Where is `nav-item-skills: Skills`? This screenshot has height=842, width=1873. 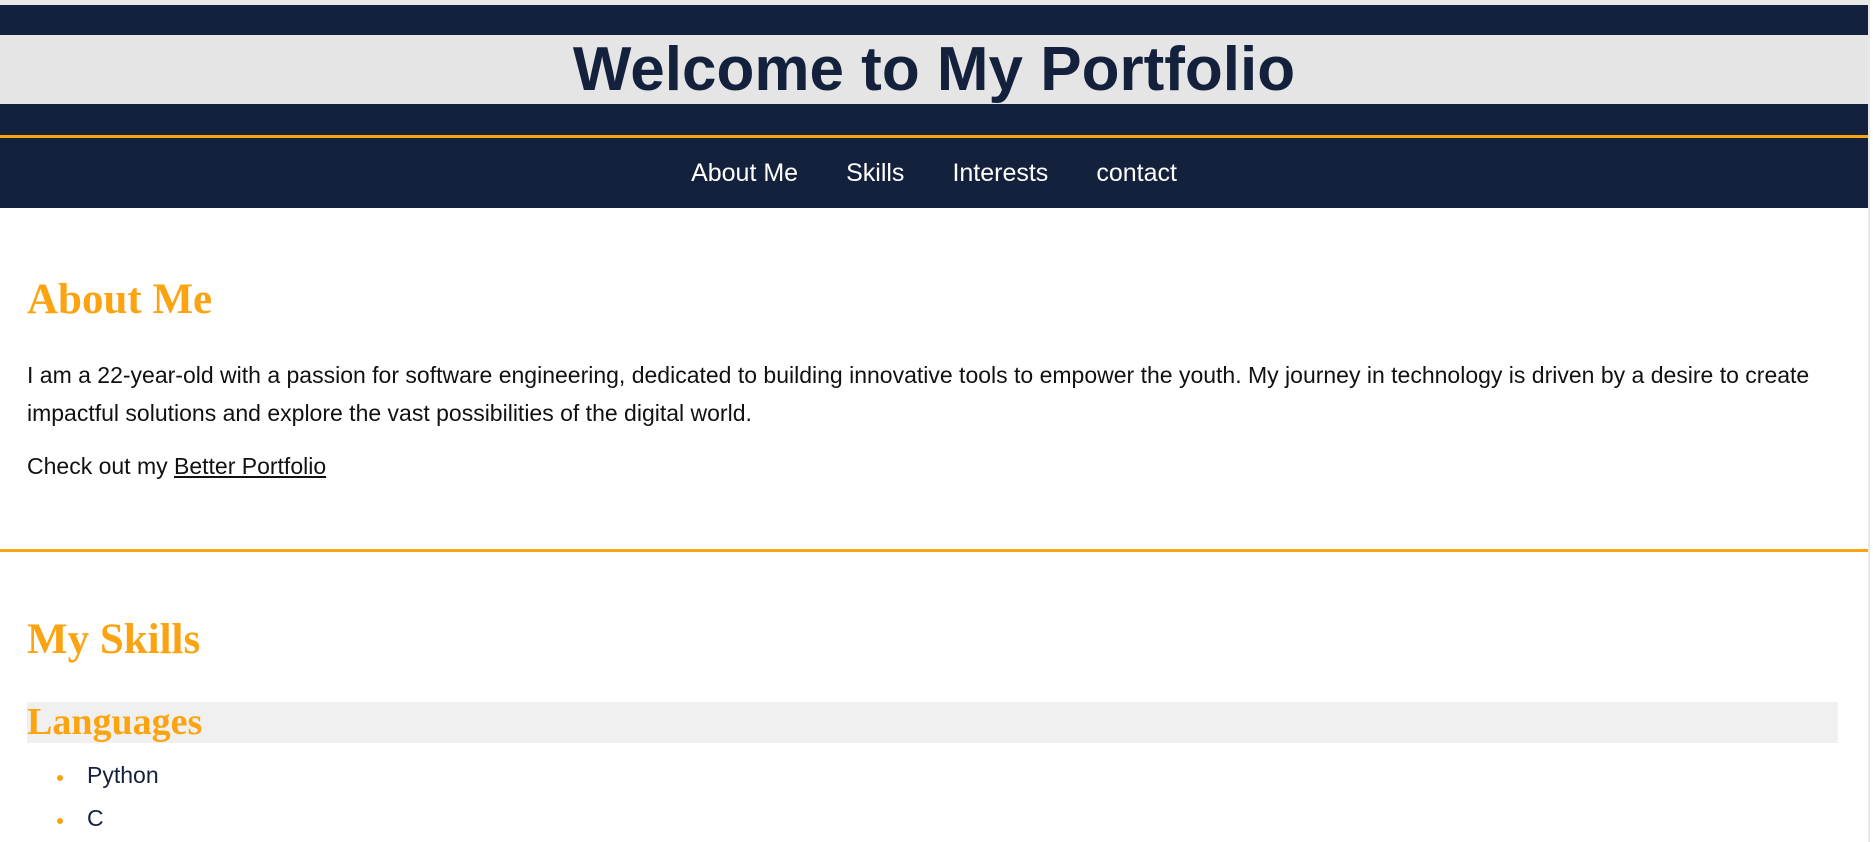
nav-item-skills: Skills is located at coordinates (875, 173).